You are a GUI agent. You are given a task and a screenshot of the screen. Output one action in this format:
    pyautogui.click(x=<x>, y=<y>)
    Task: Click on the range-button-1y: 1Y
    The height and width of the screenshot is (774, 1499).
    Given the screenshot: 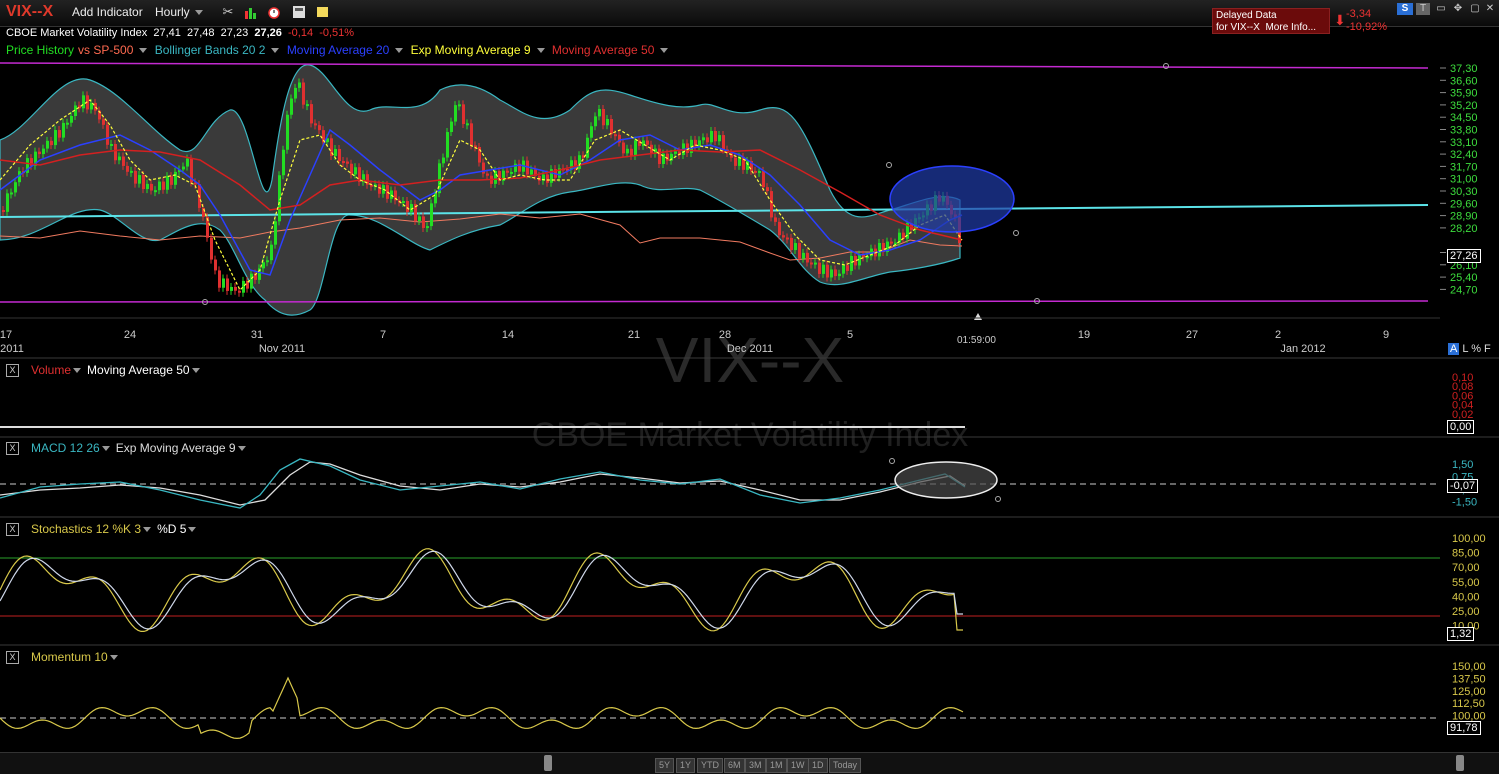 What is the action you would take?
    pyautogui.click(x=686, y=765)
    